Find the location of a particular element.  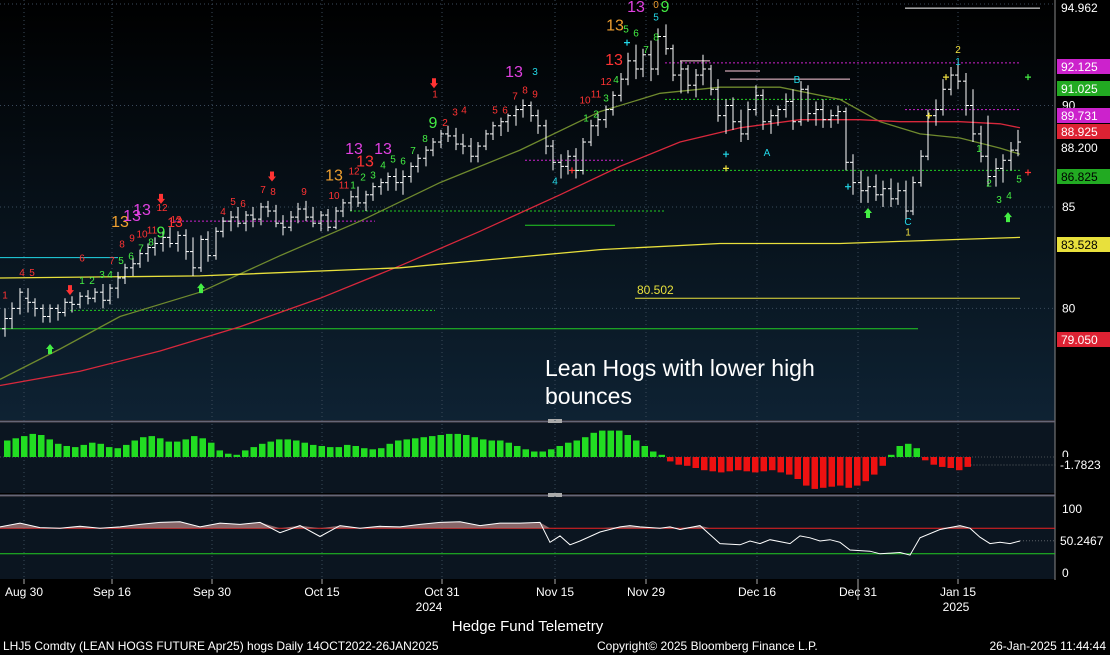

year-label-2025: 2025 is located at coordinates (956, 607).